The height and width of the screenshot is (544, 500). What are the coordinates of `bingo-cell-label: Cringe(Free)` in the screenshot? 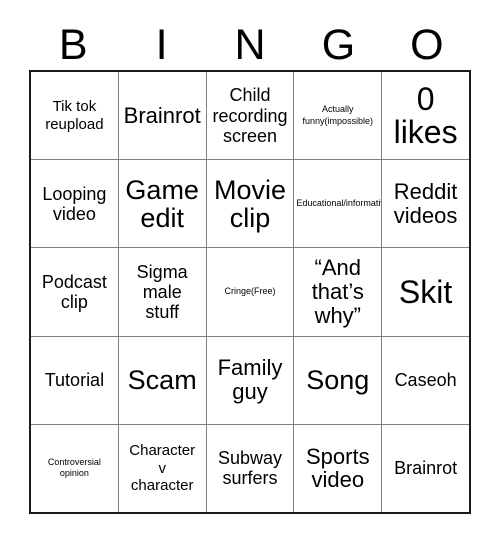 It's located at (250, 291).